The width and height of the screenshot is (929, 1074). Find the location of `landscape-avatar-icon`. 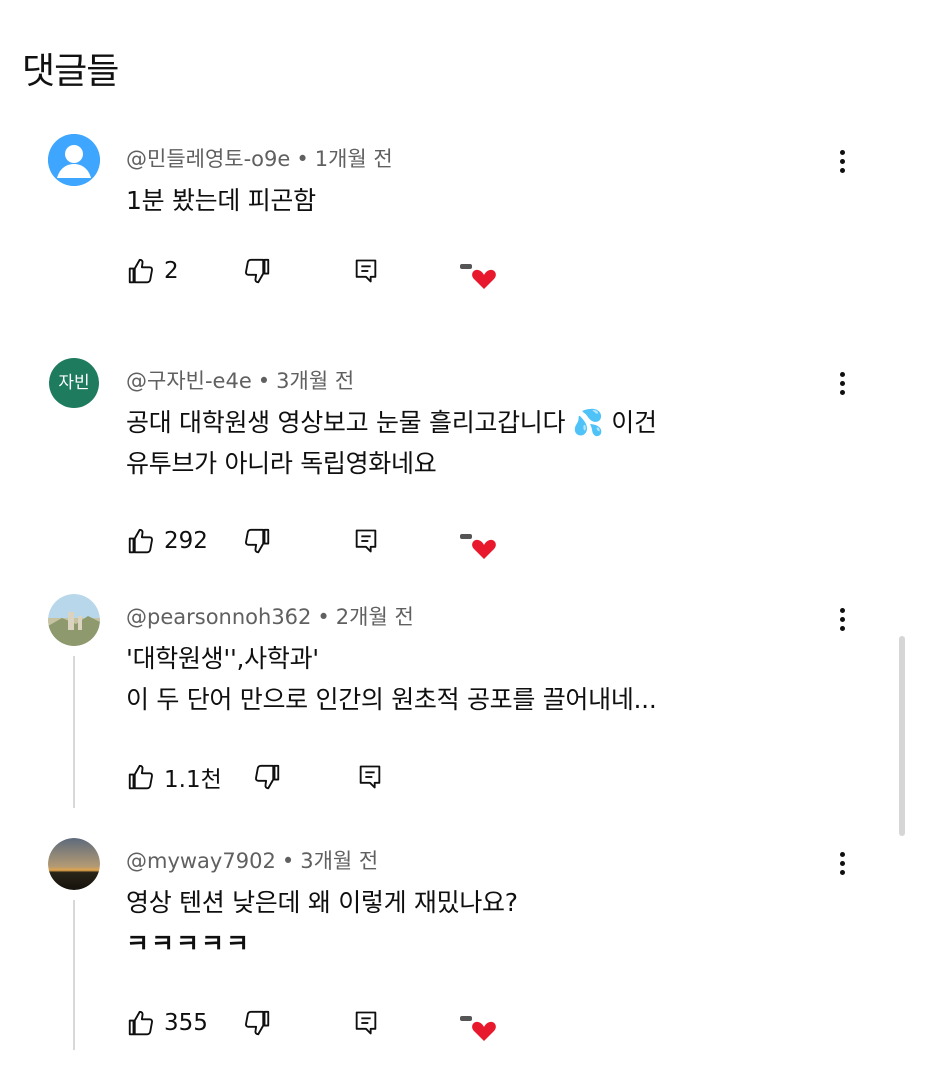

landscape-avatar-icon is located at coordinates (74, 620).